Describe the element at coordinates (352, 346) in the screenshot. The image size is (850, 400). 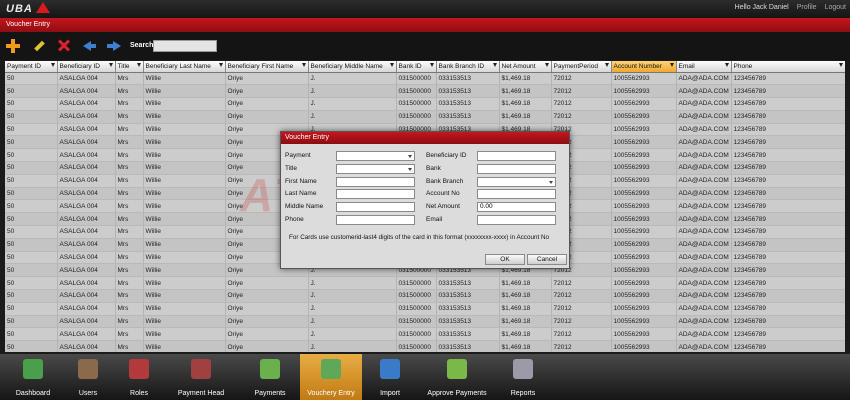
I see `table-cell: J.` at that location.